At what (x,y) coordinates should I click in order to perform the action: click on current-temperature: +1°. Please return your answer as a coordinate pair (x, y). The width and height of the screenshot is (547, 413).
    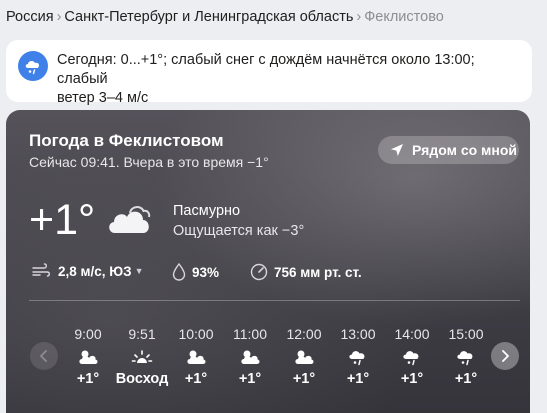
    Looking at the image, I should click on (62, 220).